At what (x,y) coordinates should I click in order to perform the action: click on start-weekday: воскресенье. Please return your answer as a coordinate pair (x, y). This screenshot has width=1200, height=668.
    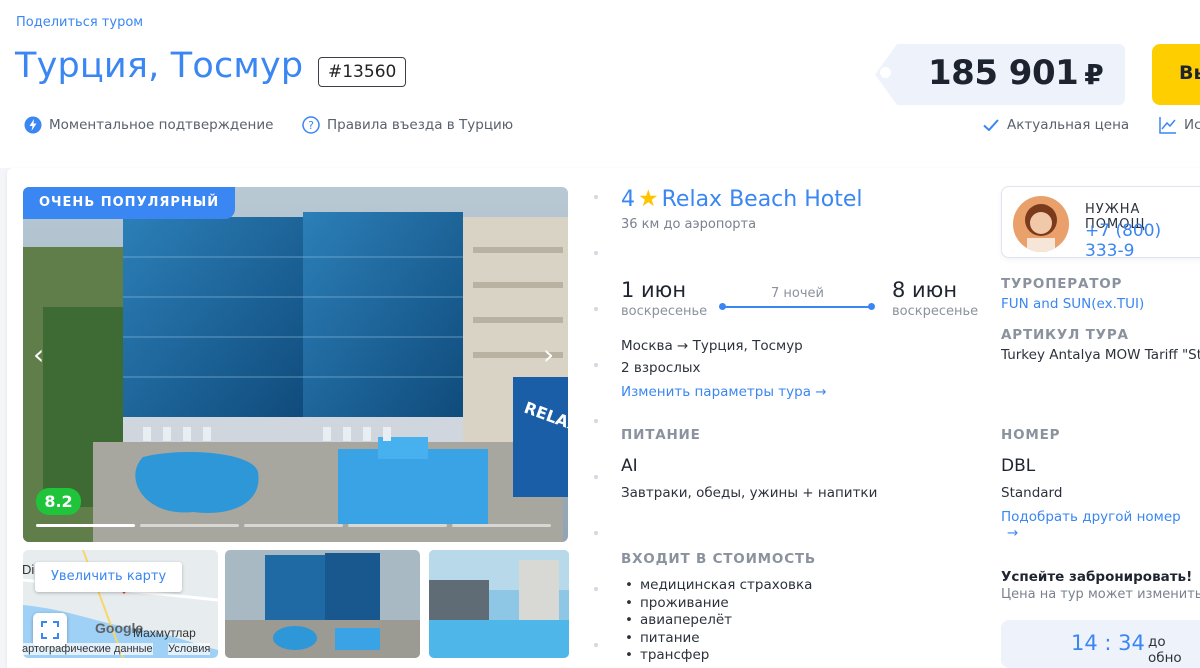
    Looking at the image, I should click on (664, 311).